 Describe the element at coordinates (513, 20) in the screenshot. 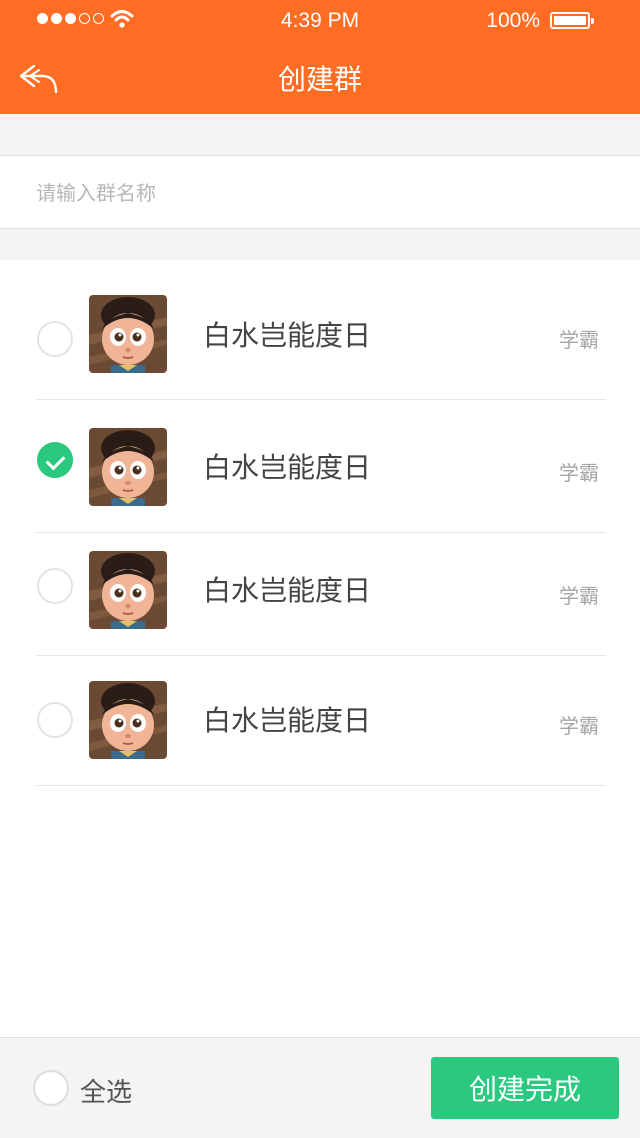

I see `battery-percentage: 100%` at that location.